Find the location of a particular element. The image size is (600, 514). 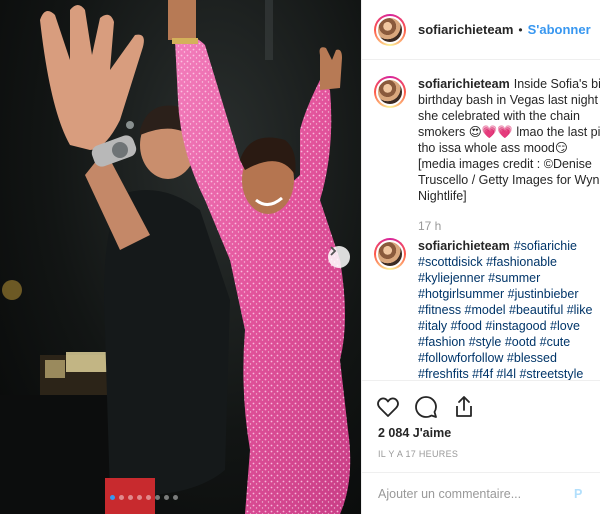

comment-composer: P is located at coordinates (481, 493).